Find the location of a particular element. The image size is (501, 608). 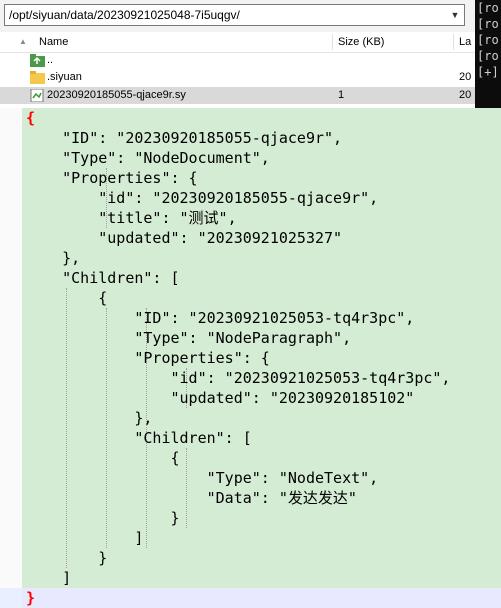

column-header-date: La is located at coordinates (467, 42).